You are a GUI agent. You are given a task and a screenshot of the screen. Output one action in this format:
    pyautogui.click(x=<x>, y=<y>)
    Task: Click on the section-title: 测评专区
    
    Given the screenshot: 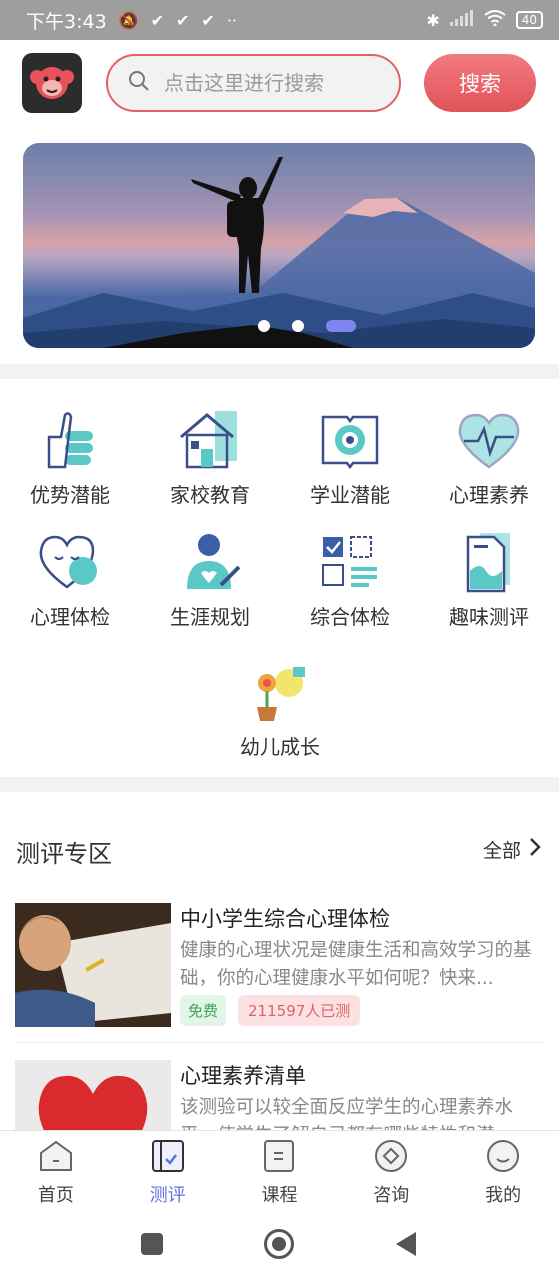 What is the action you would take?
    pyautogui.click(x=64, y=854)
    